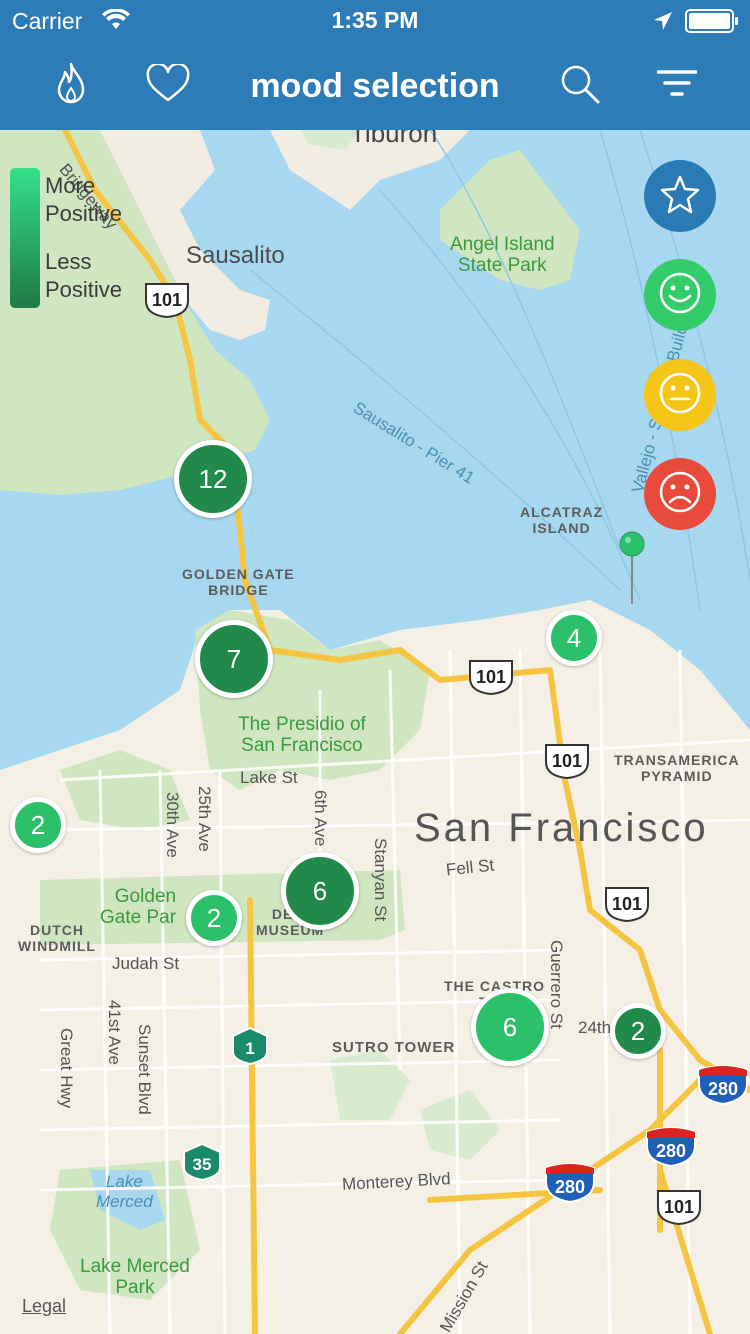 The height and width of the screenshot is (1334, 750). I want to click on top-bar: Carrier 1:35 PM mood selection, so click(375, 65).